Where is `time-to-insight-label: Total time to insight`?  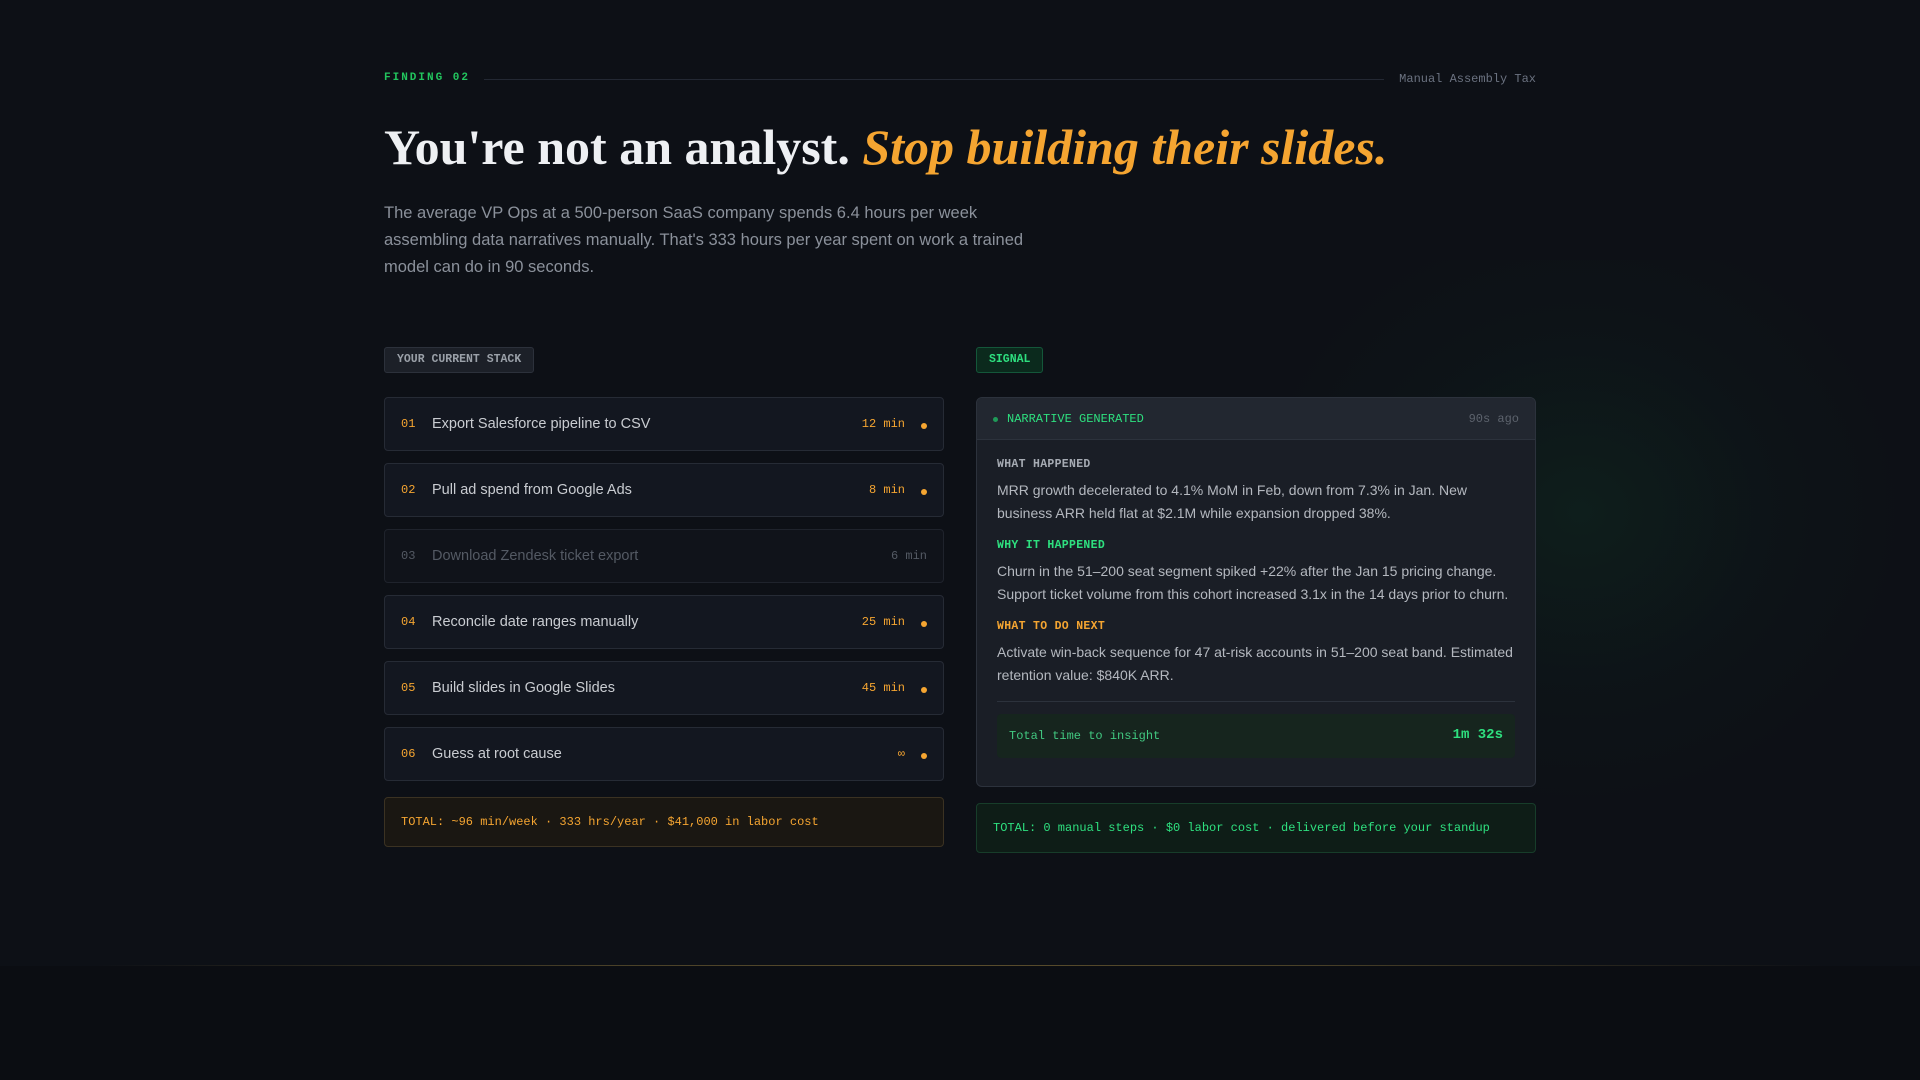 time-to-insight-label: Total time to insight is located at coordinates (1085, 736).